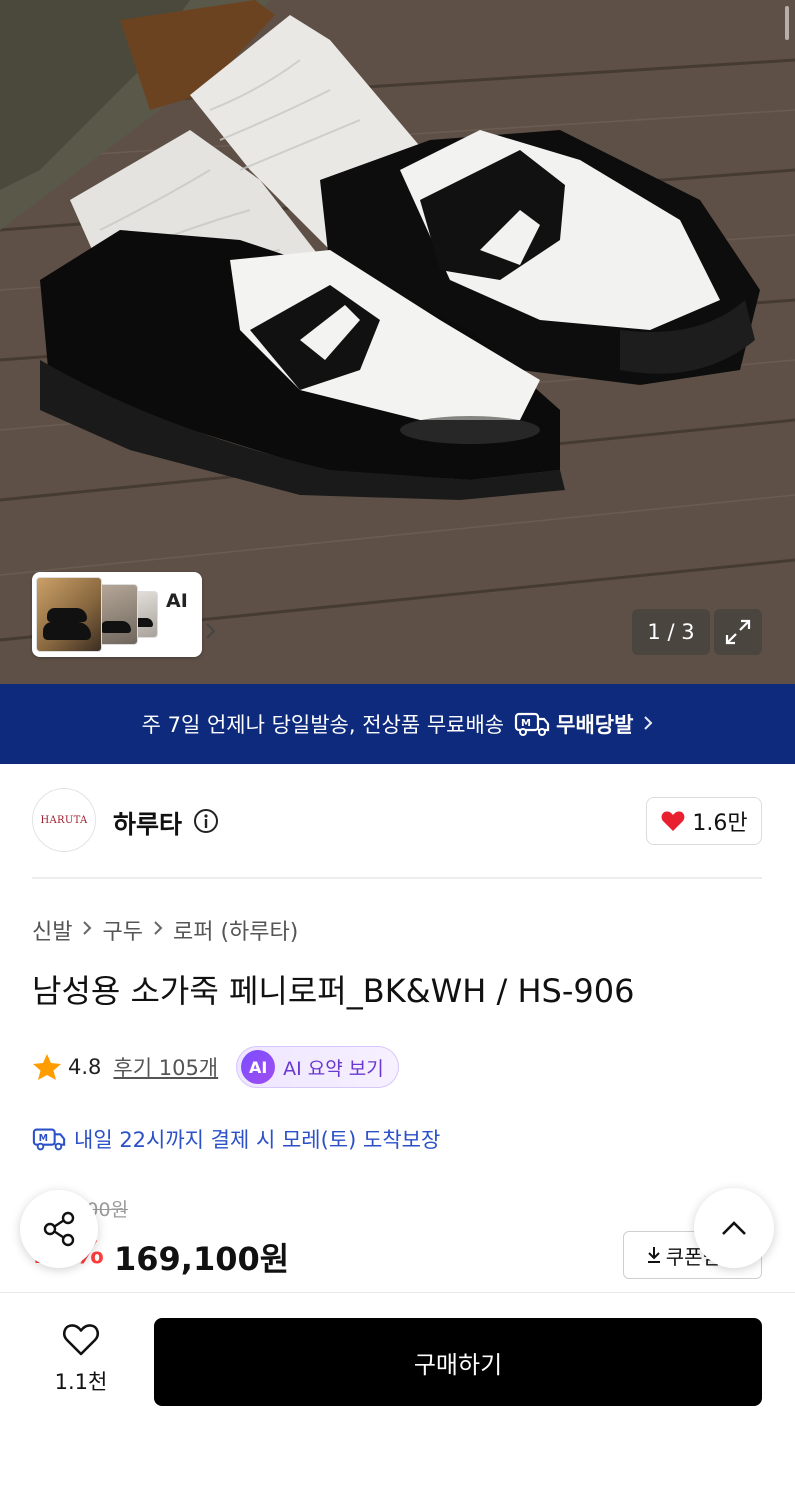 The image size is (795, 1500). What do you see at coordinates (397, 878) in the screenshot?
I see `divider` at bounding box center [397, 878].